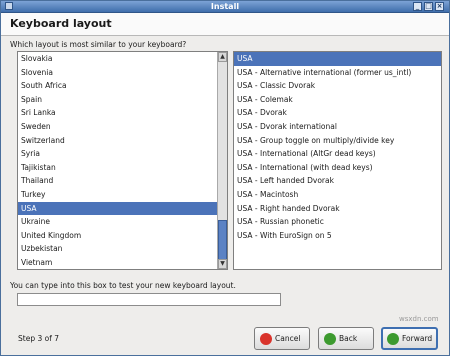 This screenshot has width=450, height=356. What do you see at coordinates (122, 154) in the screenshot?
I see `country-item: Syria` at bounding box center [122, 154].